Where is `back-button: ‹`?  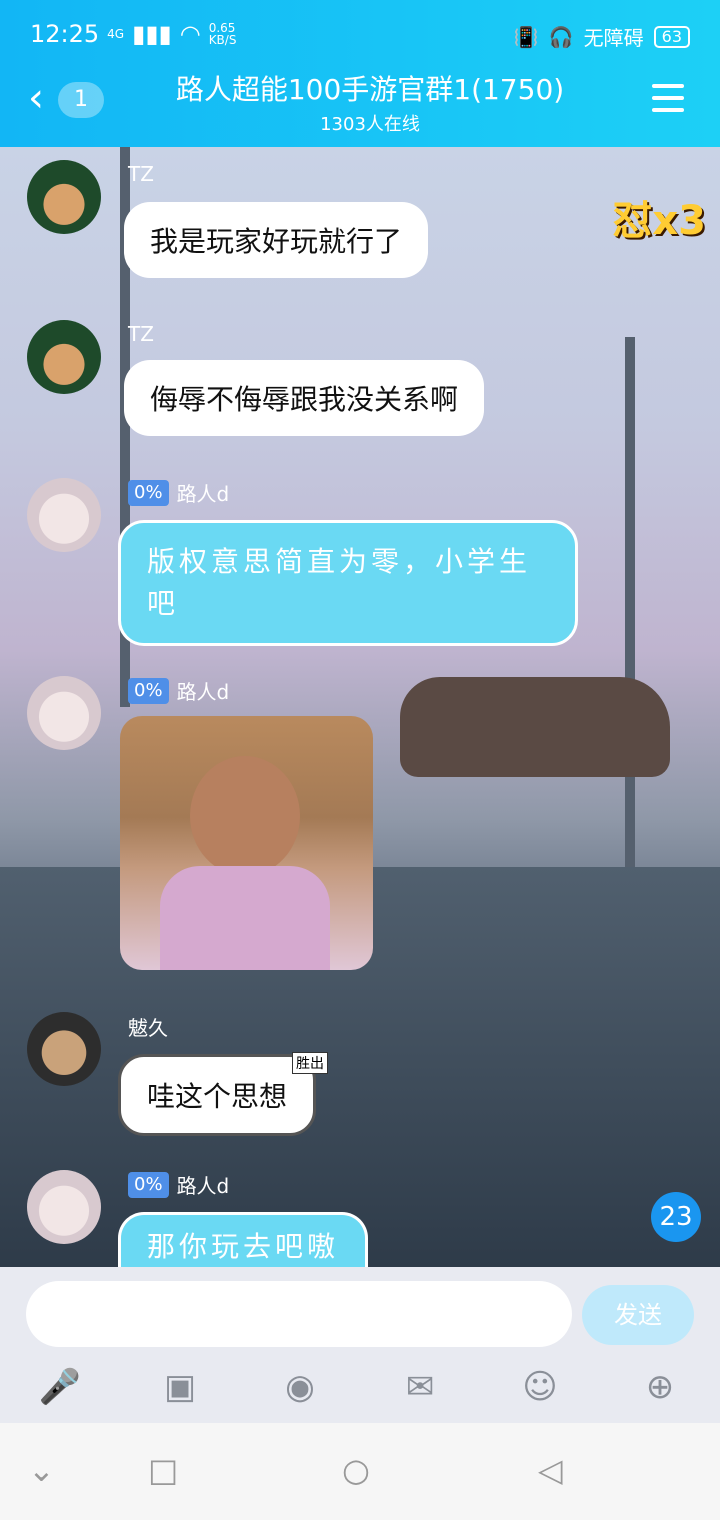
back-button: ‹ is located at coordinates (36, 98).